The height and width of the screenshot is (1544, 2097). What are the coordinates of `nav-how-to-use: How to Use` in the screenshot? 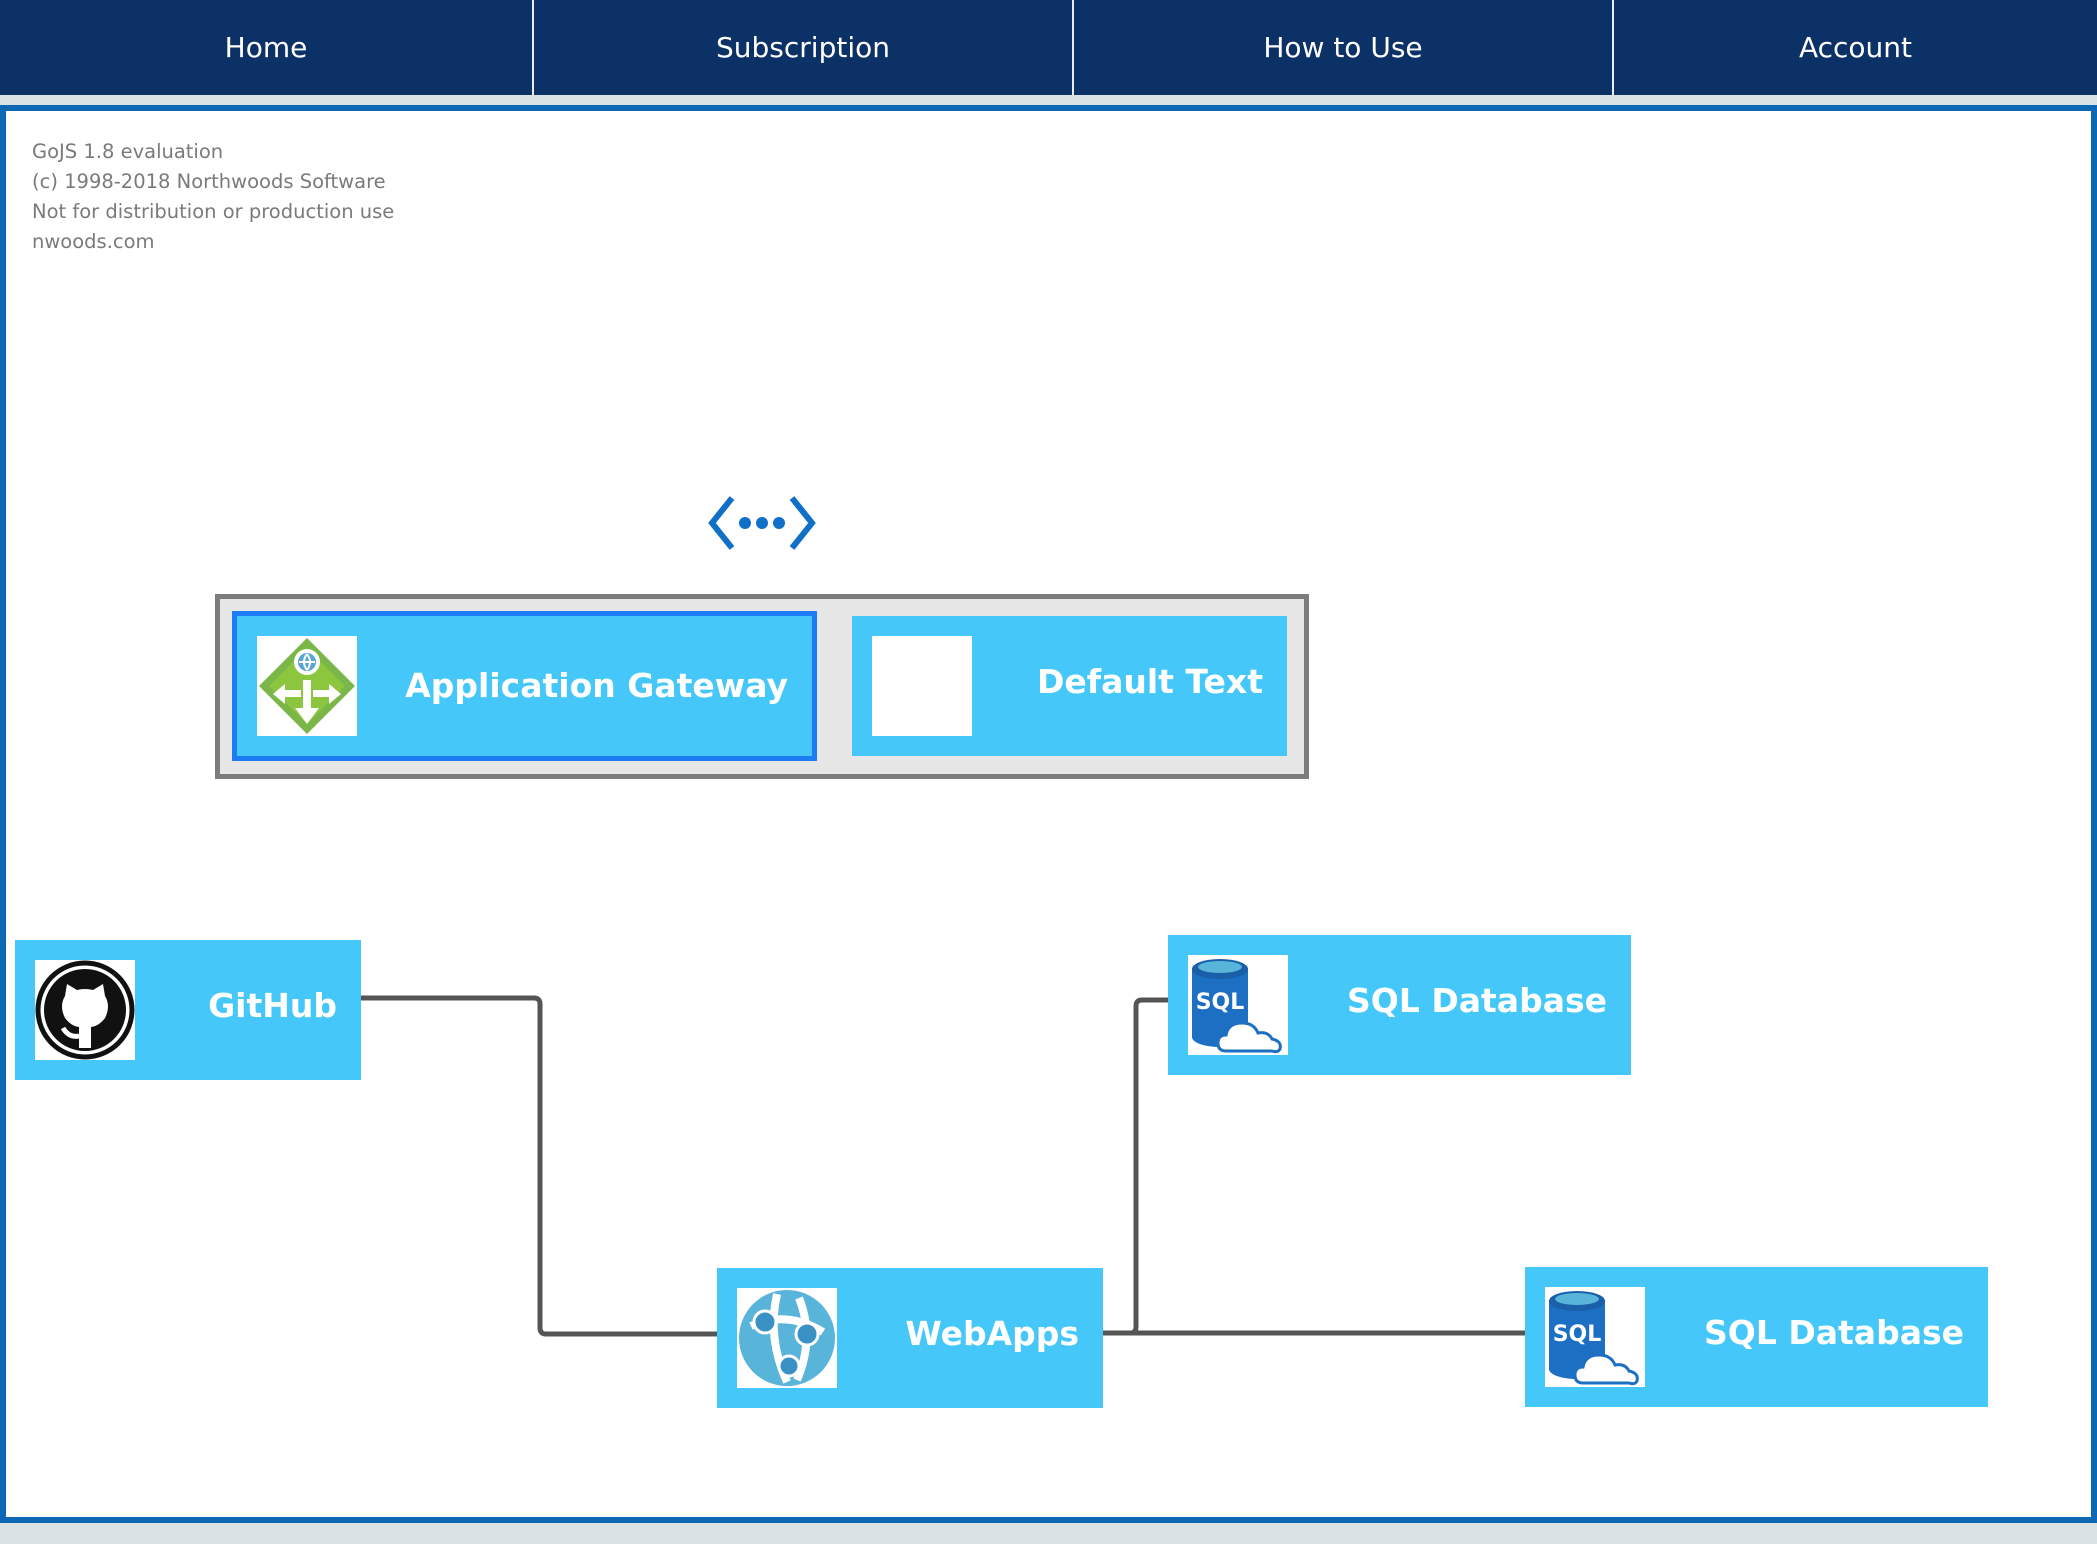 It's located at (1344, 47).